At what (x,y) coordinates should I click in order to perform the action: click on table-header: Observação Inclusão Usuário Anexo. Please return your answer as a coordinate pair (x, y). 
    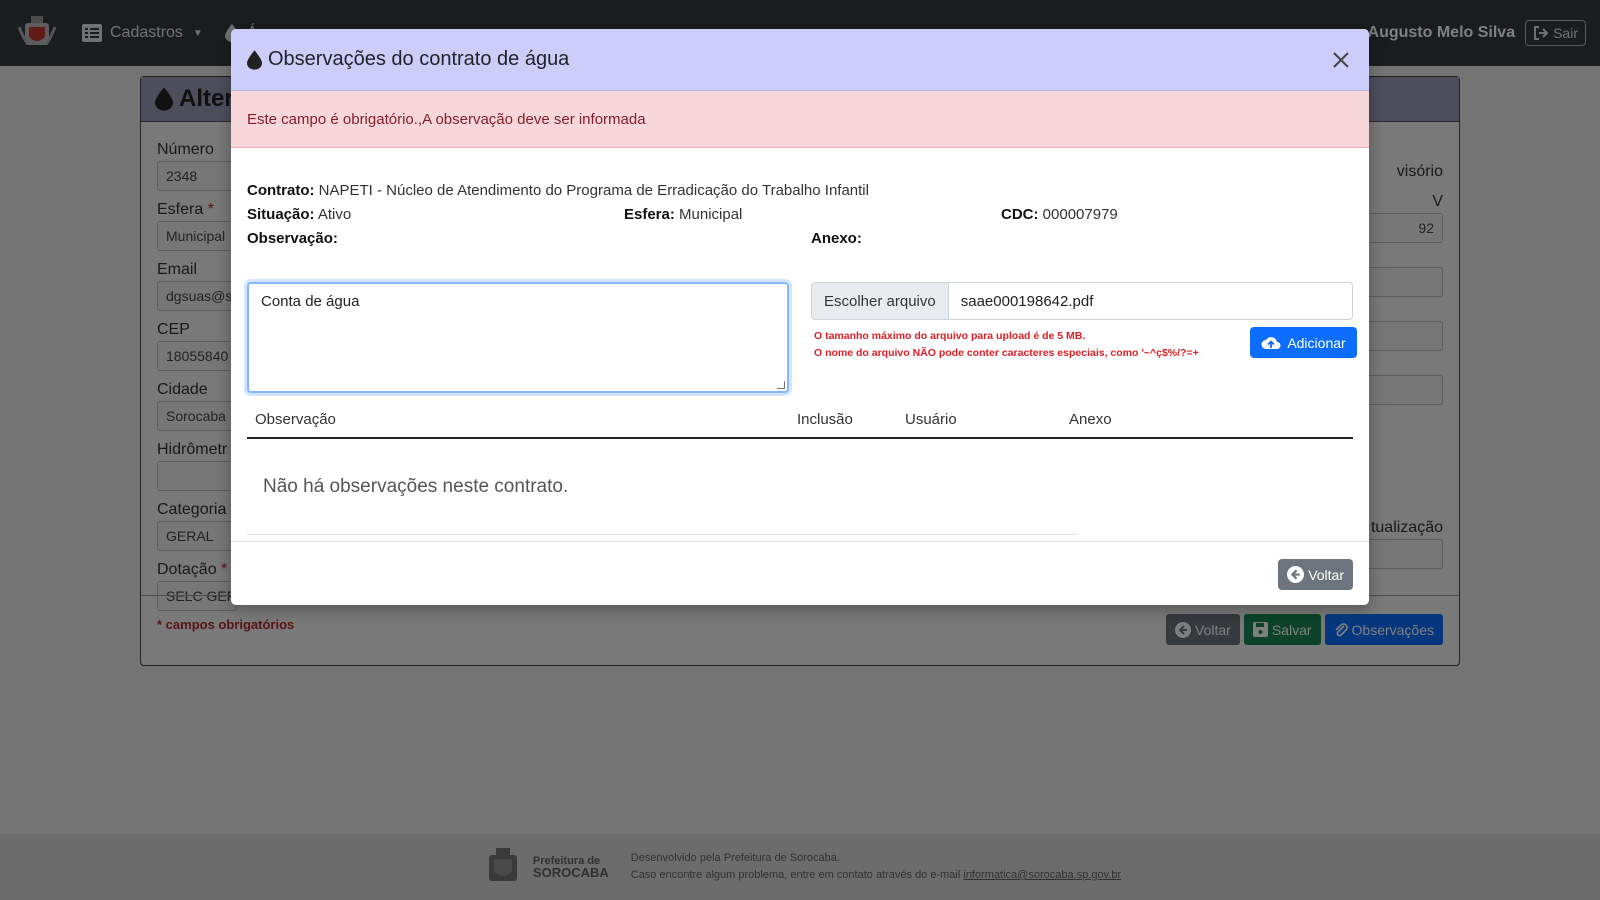
    Looking at the image, I should click on (800, 420).